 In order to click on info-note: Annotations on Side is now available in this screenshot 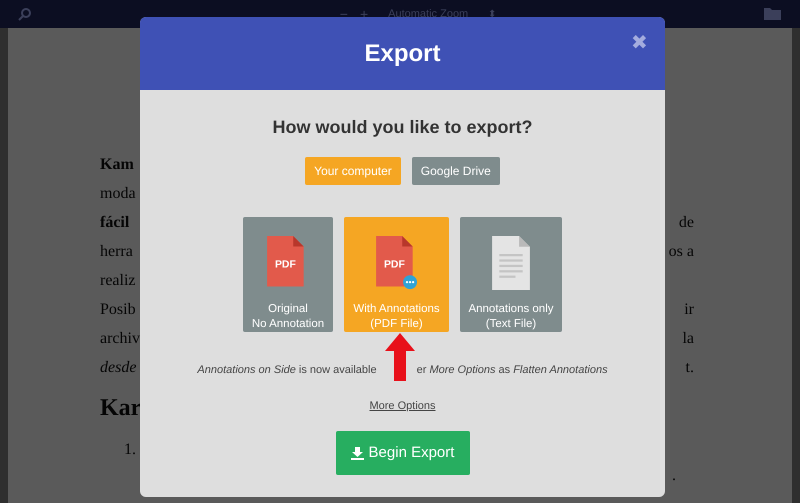, I will do `click(287, 370)`.